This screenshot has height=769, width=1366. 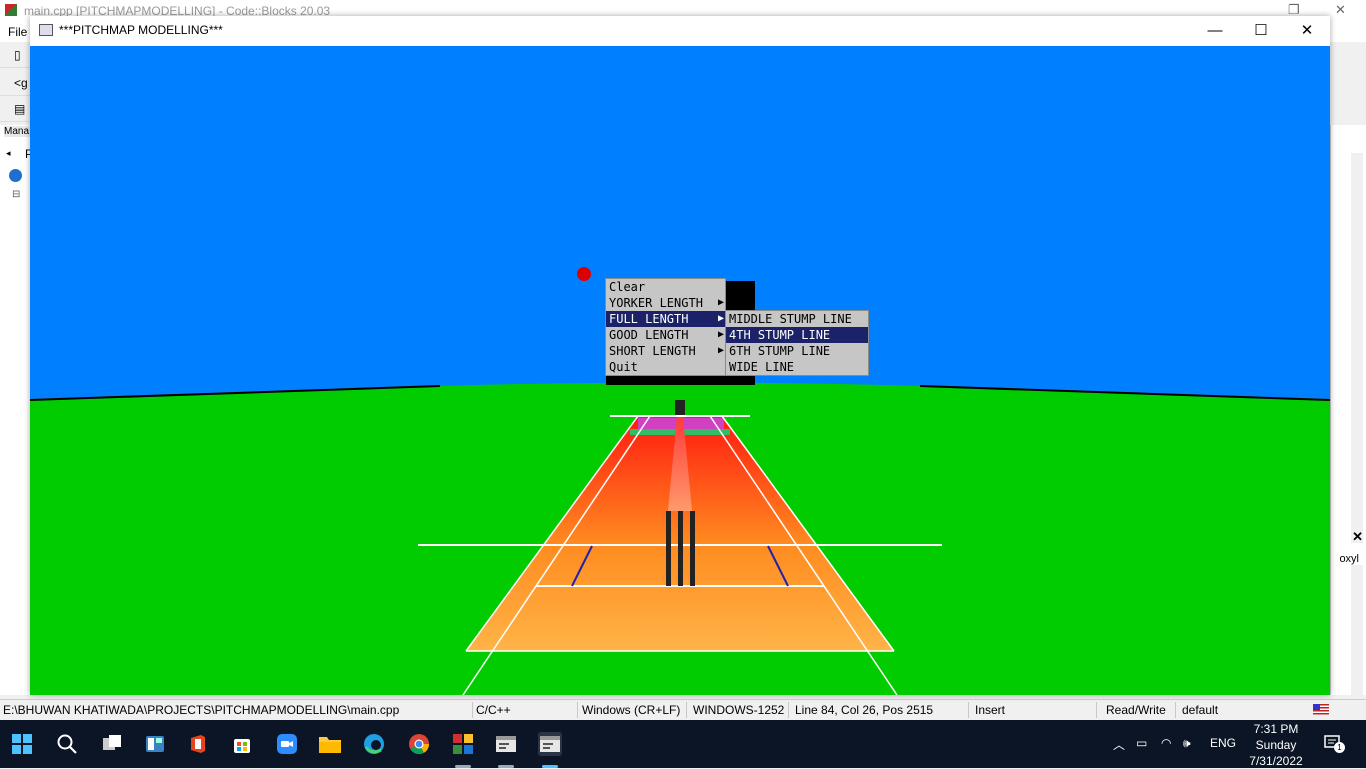 I want to click on submenu-item-middle-stump-line: MIDDLE STUMP LINE, so click(x=797, y=319).